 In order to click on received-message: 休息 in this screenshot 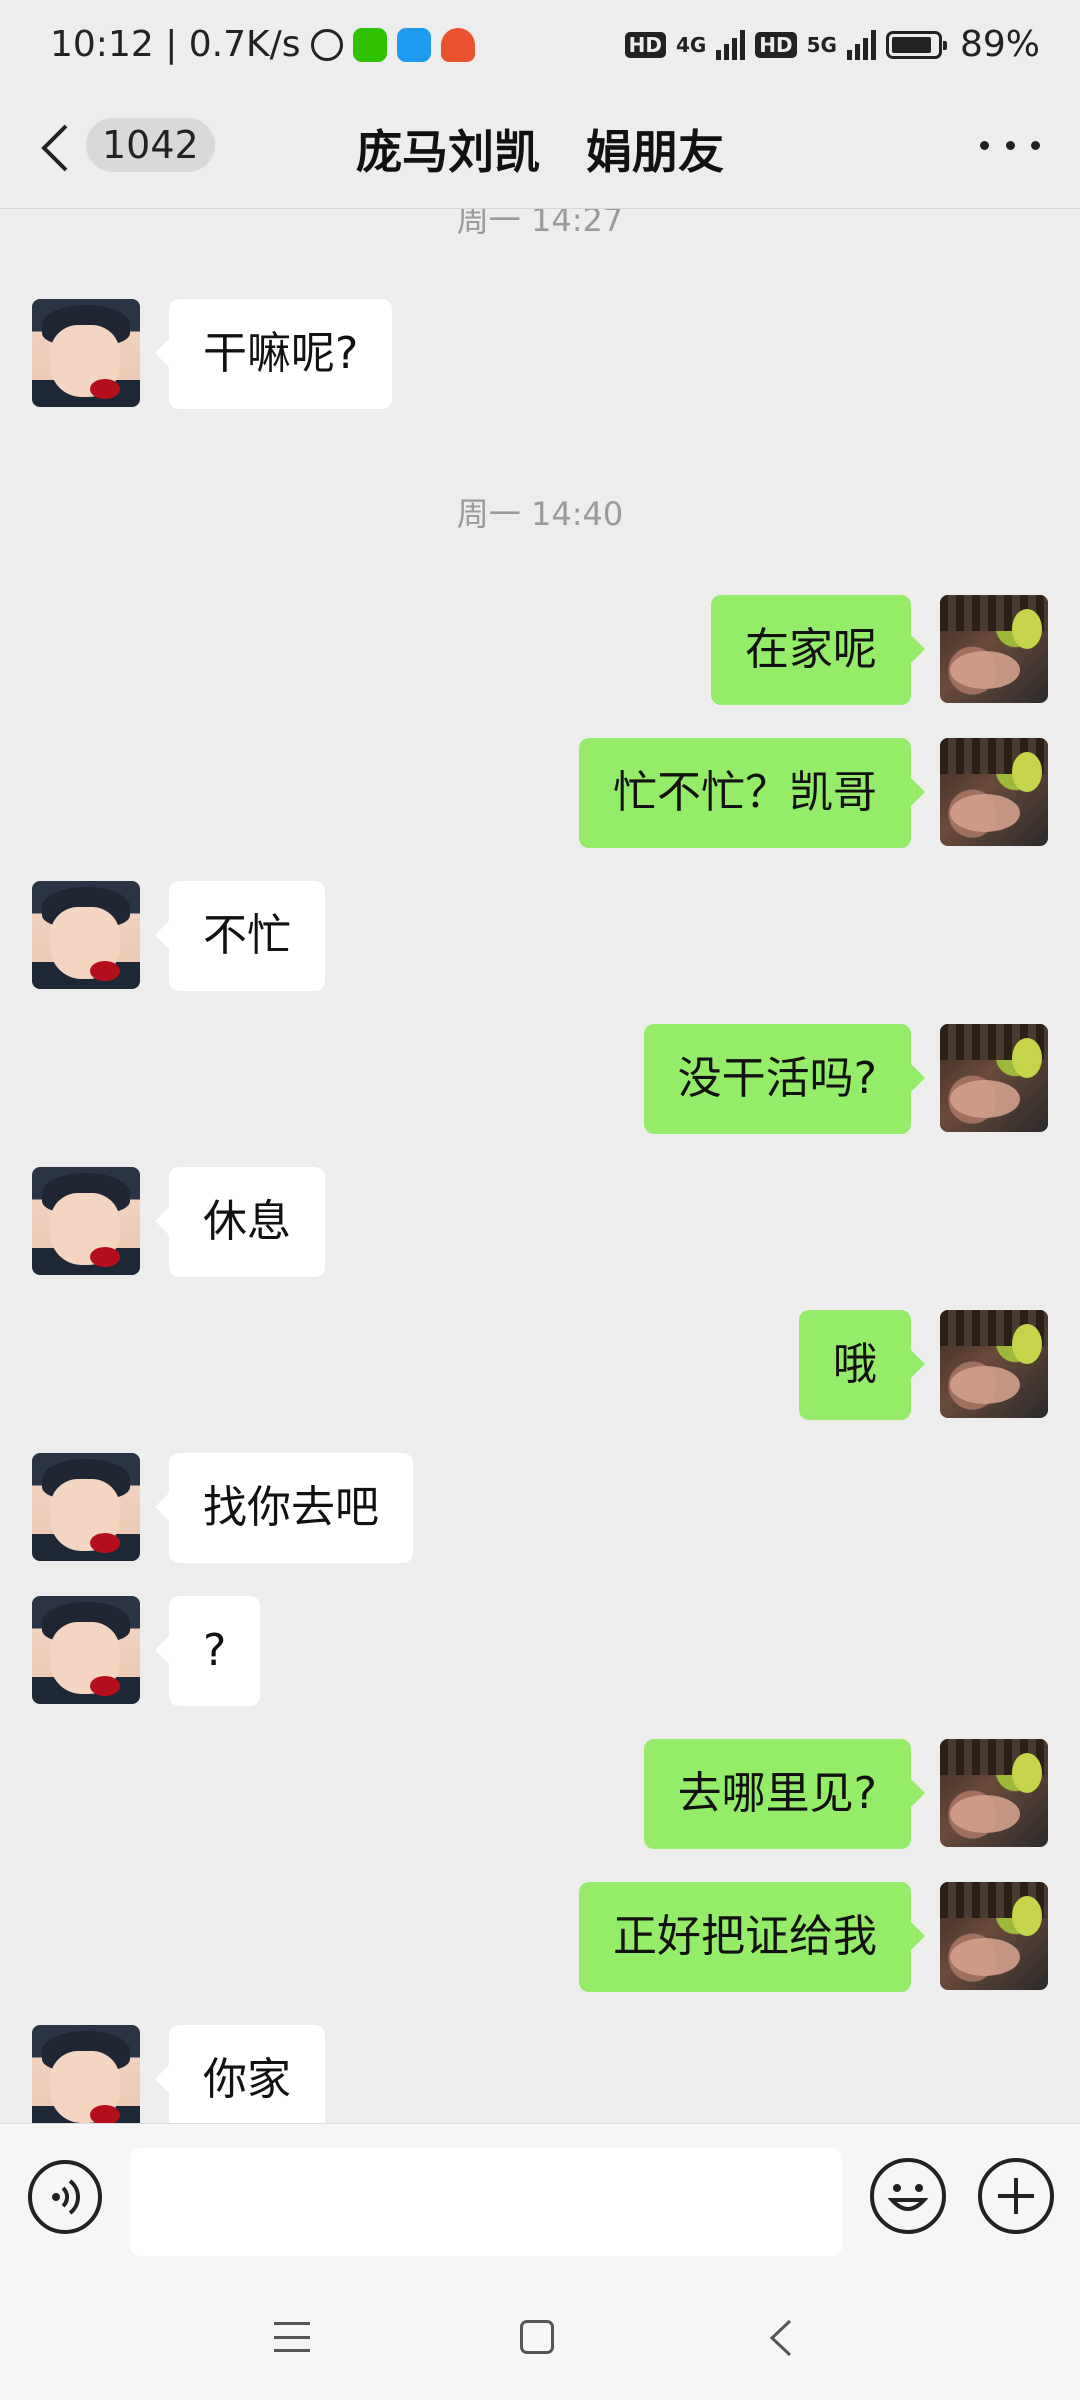, I will do `click(240, 1222)`.